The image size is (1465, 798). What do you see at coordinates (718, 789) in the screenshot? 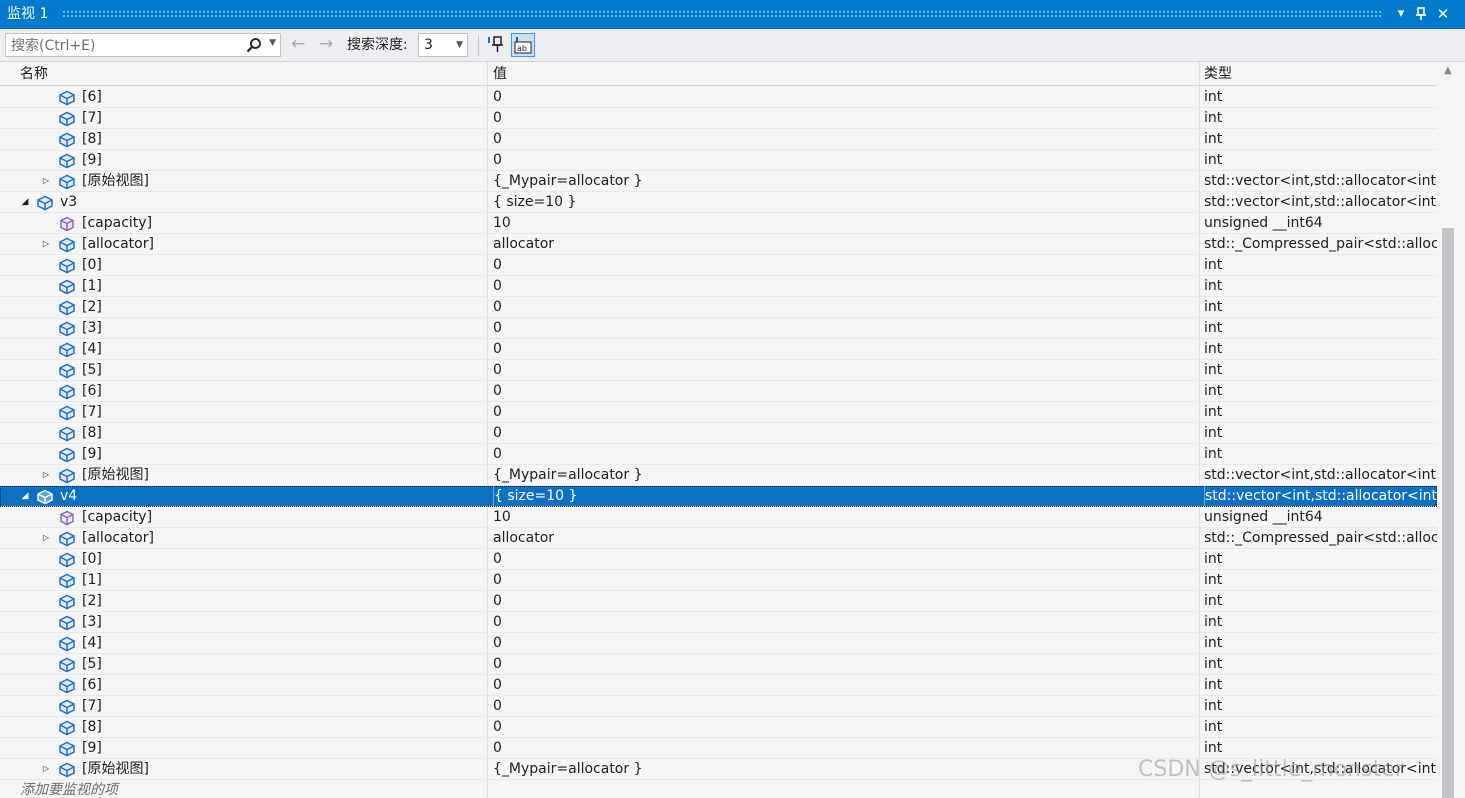
I see `add-watch-item-row: 添加要监视的项` at bounding box center [718, 789].